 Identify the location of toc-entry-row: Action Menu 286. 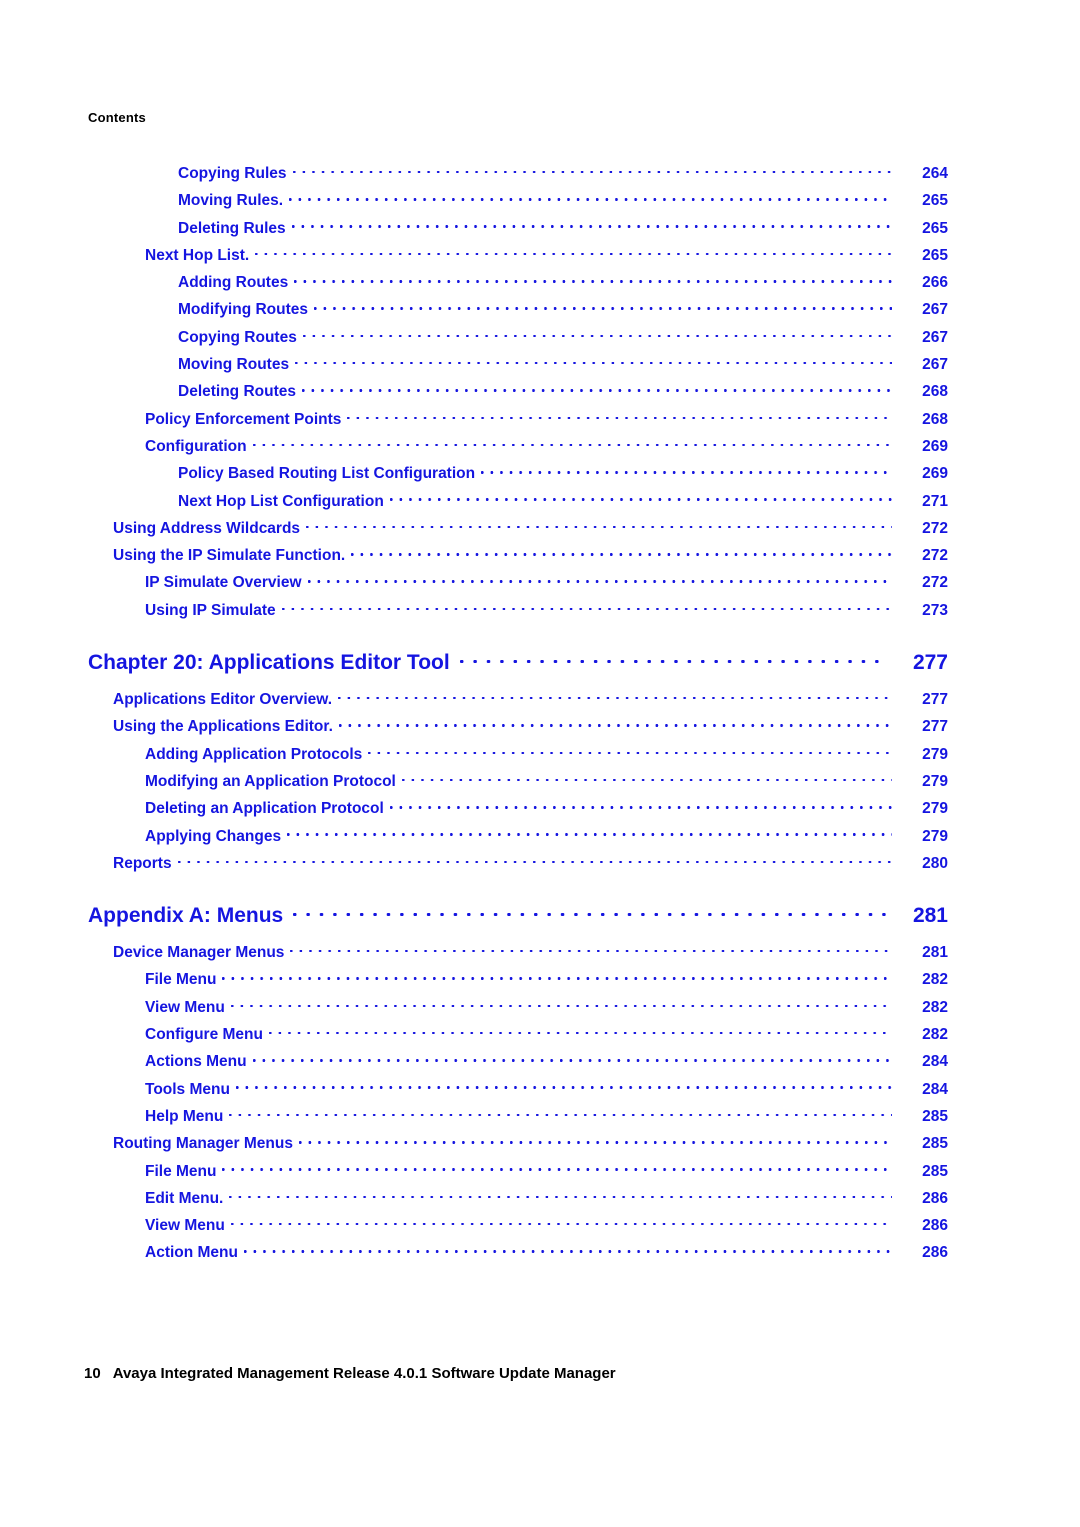
(518, 1252).